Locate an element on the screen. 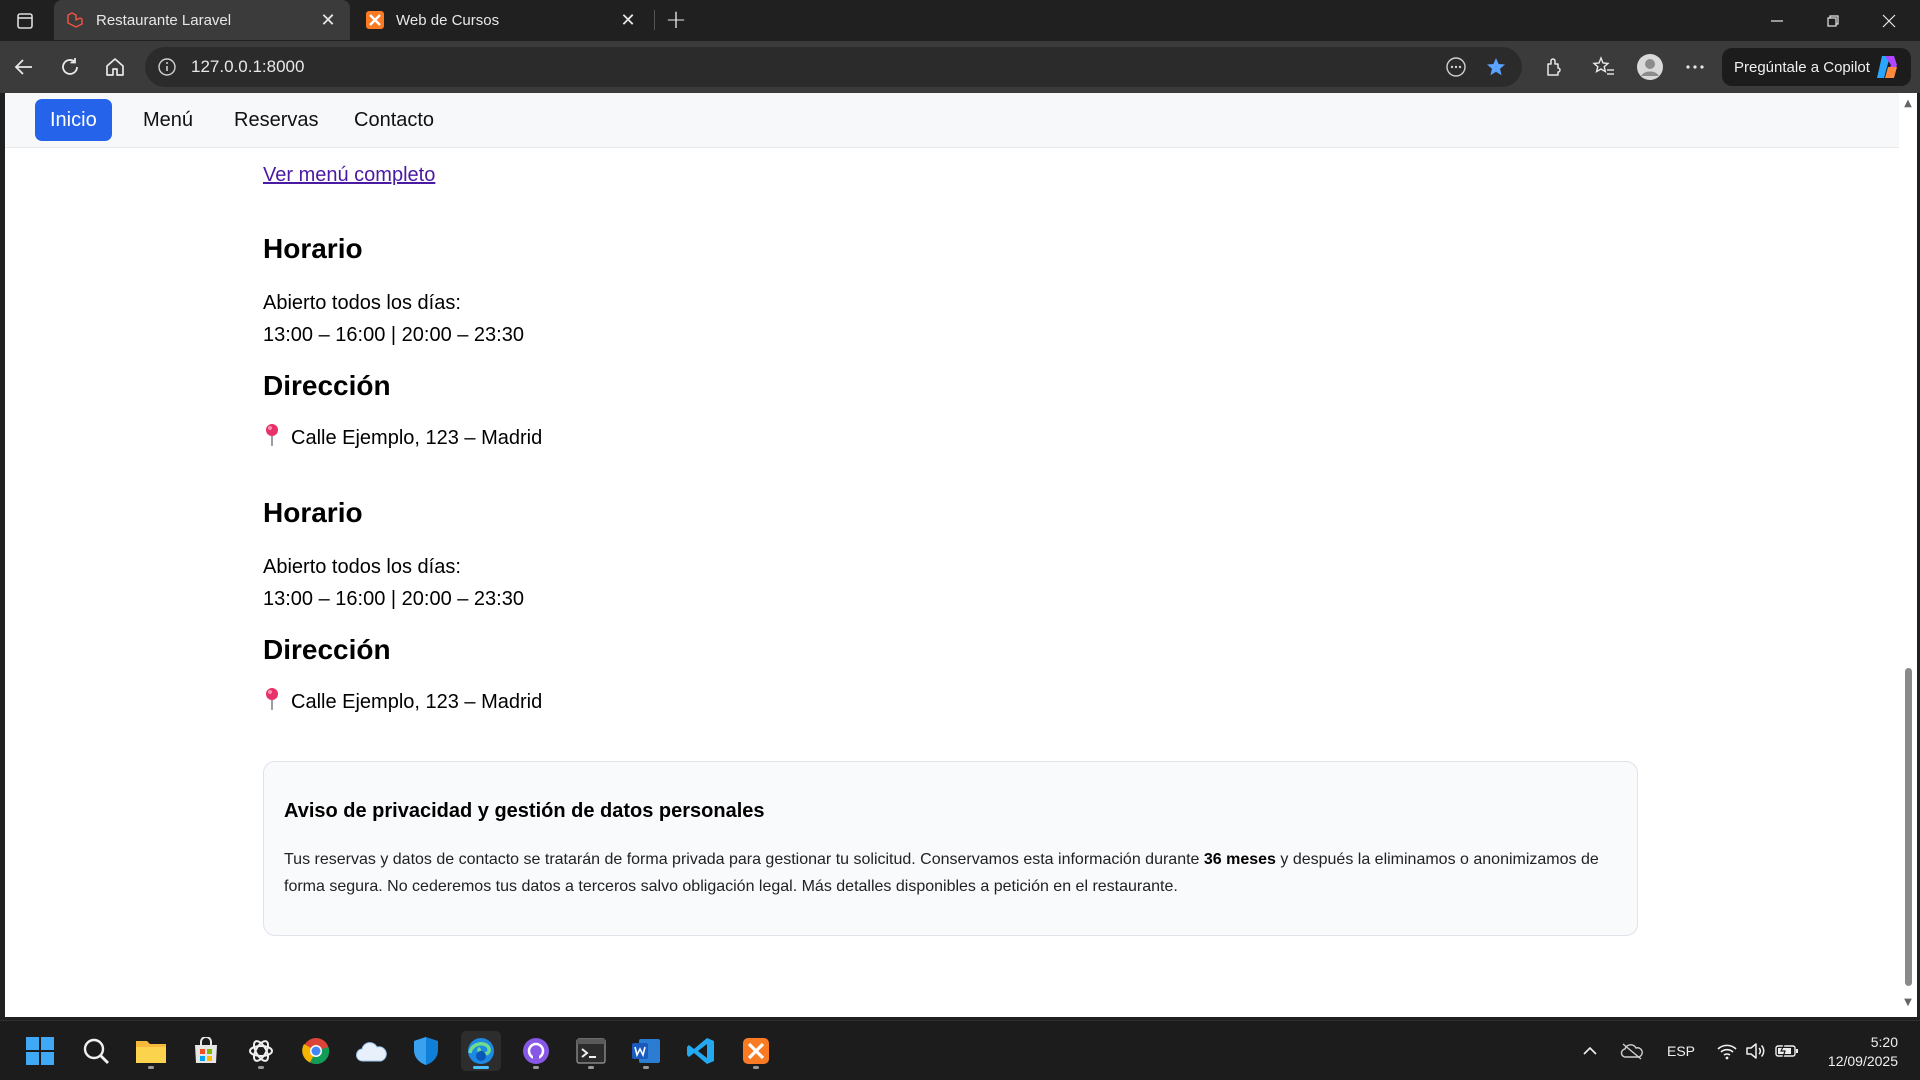  new-tab-icon: + is located at coordinates (676, 20).